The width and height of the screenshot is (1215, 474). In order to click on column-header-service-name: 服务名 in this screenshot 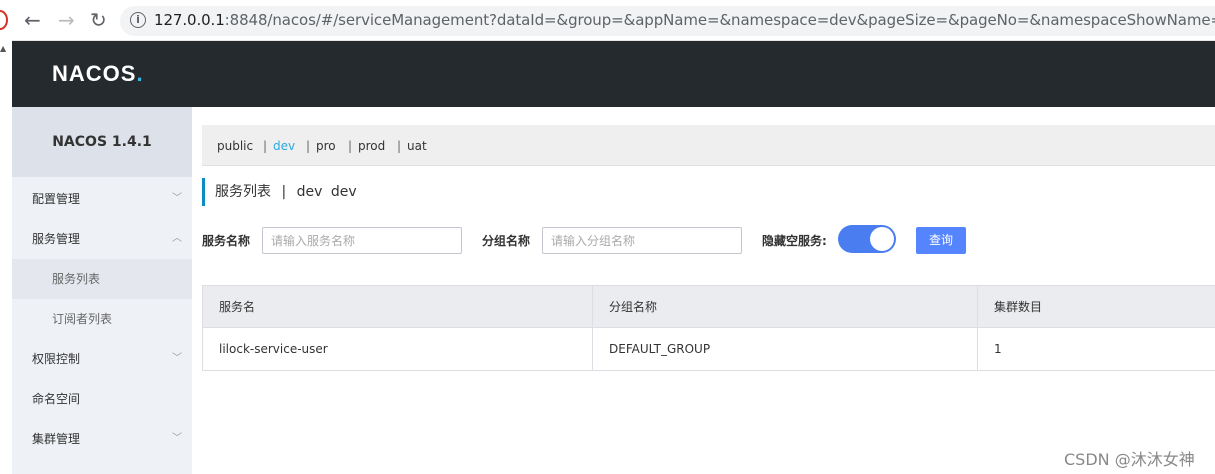, I will do `click(398, 307)`.